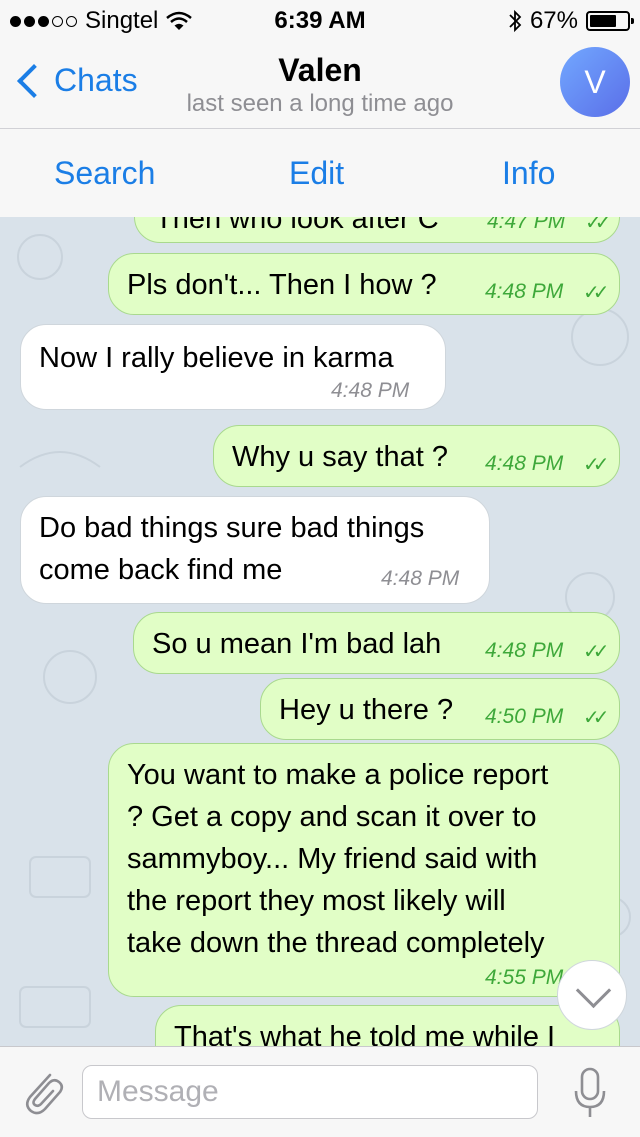  I want to click on edit-button: Edit, so click(316, 173).